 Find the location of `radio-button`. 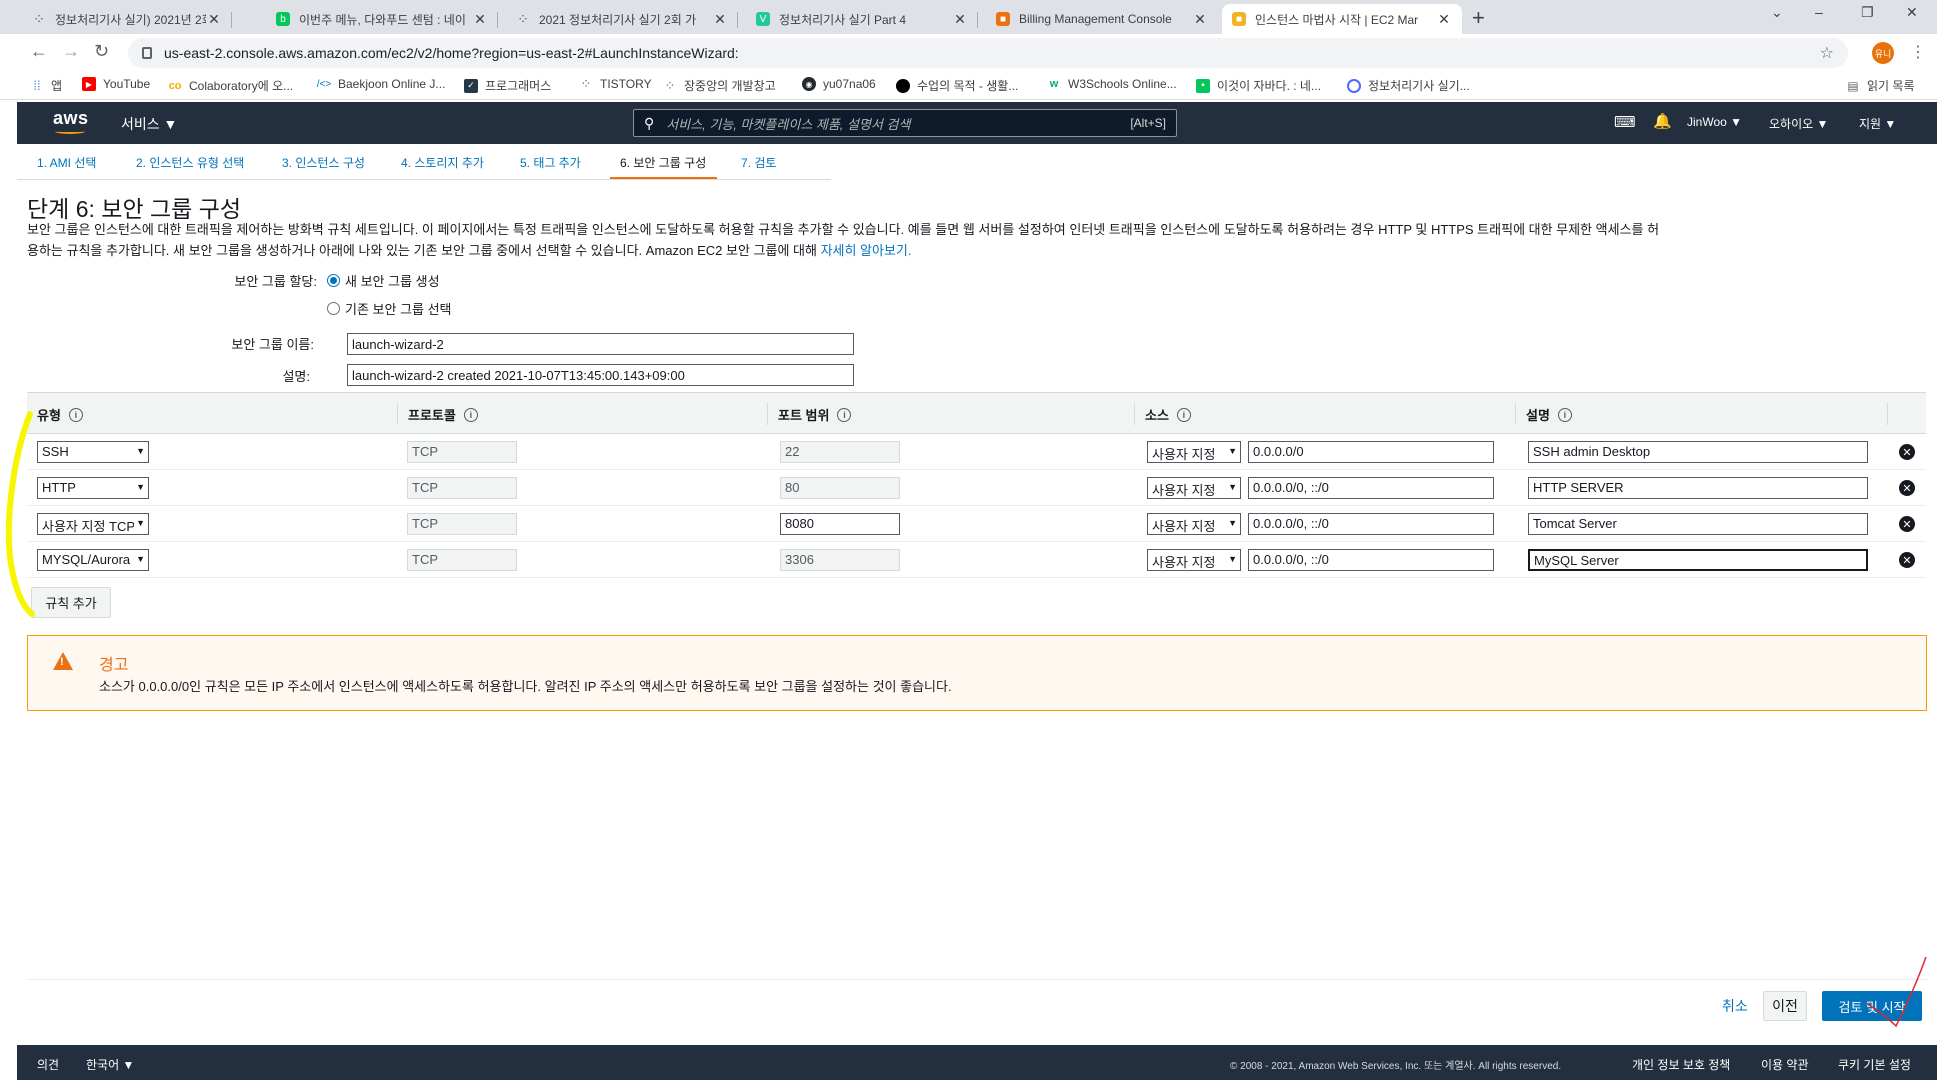

radio-button is located at coordinates (333, 308).